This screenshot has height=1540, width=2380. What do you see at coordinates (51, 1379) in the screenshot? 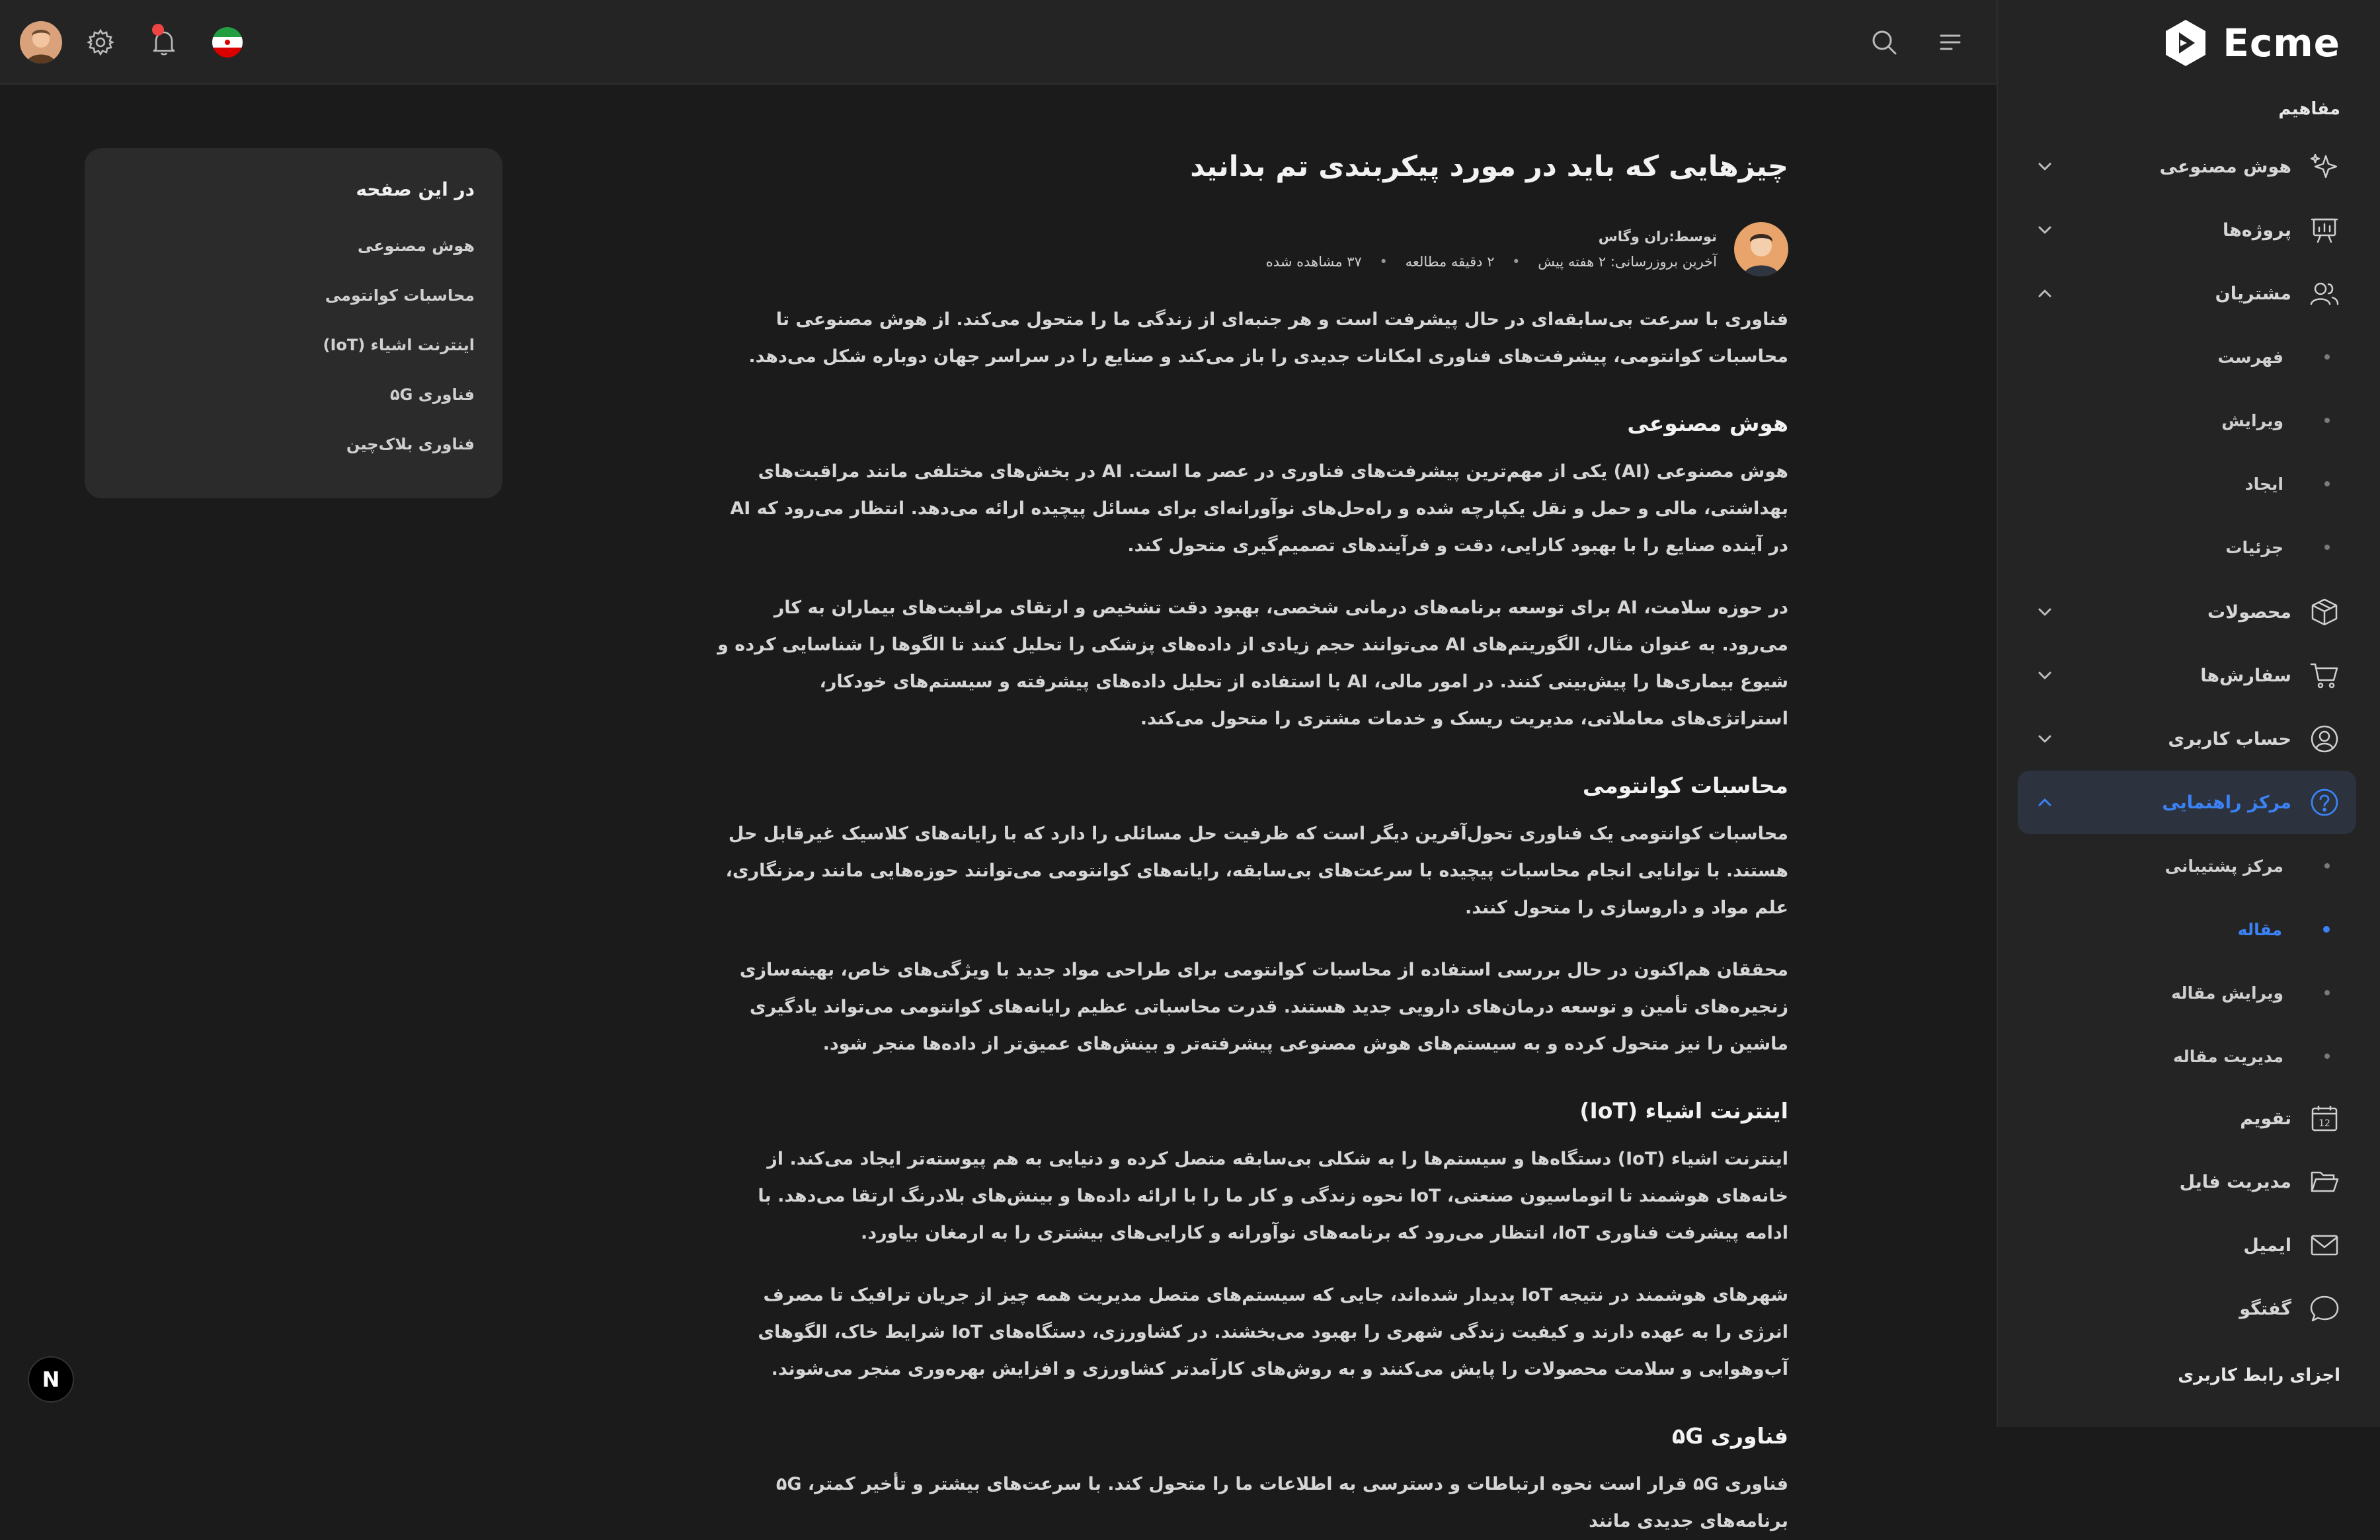
I see `nextjs-badge: N` at bounding box center [51, 1379].